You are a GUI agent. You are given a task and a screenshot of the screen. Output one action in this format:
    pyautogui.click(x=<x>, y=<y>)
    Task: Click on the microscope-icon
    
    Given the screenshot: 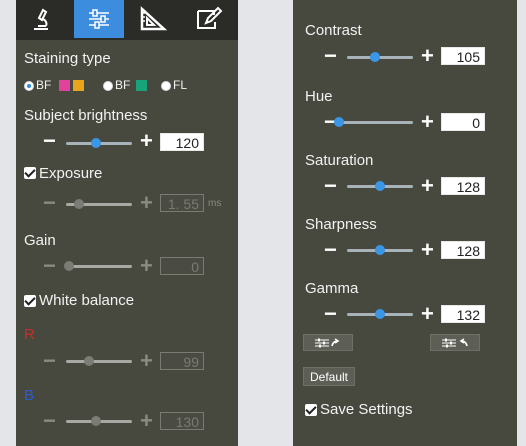 What is the action you would take?
    pyautogui.click(x=41, y=19)
    